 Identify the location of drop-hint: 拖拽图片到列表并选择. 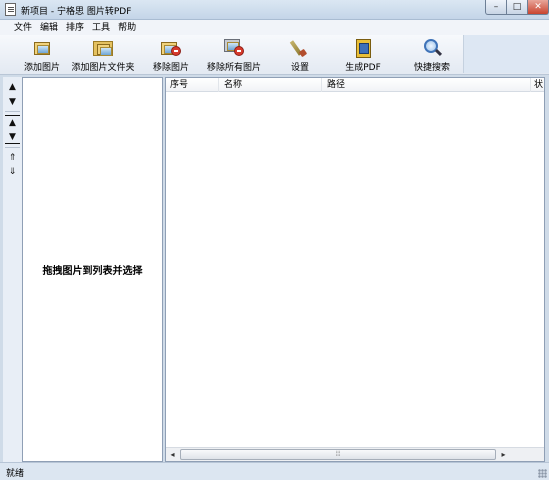
(92, 271).